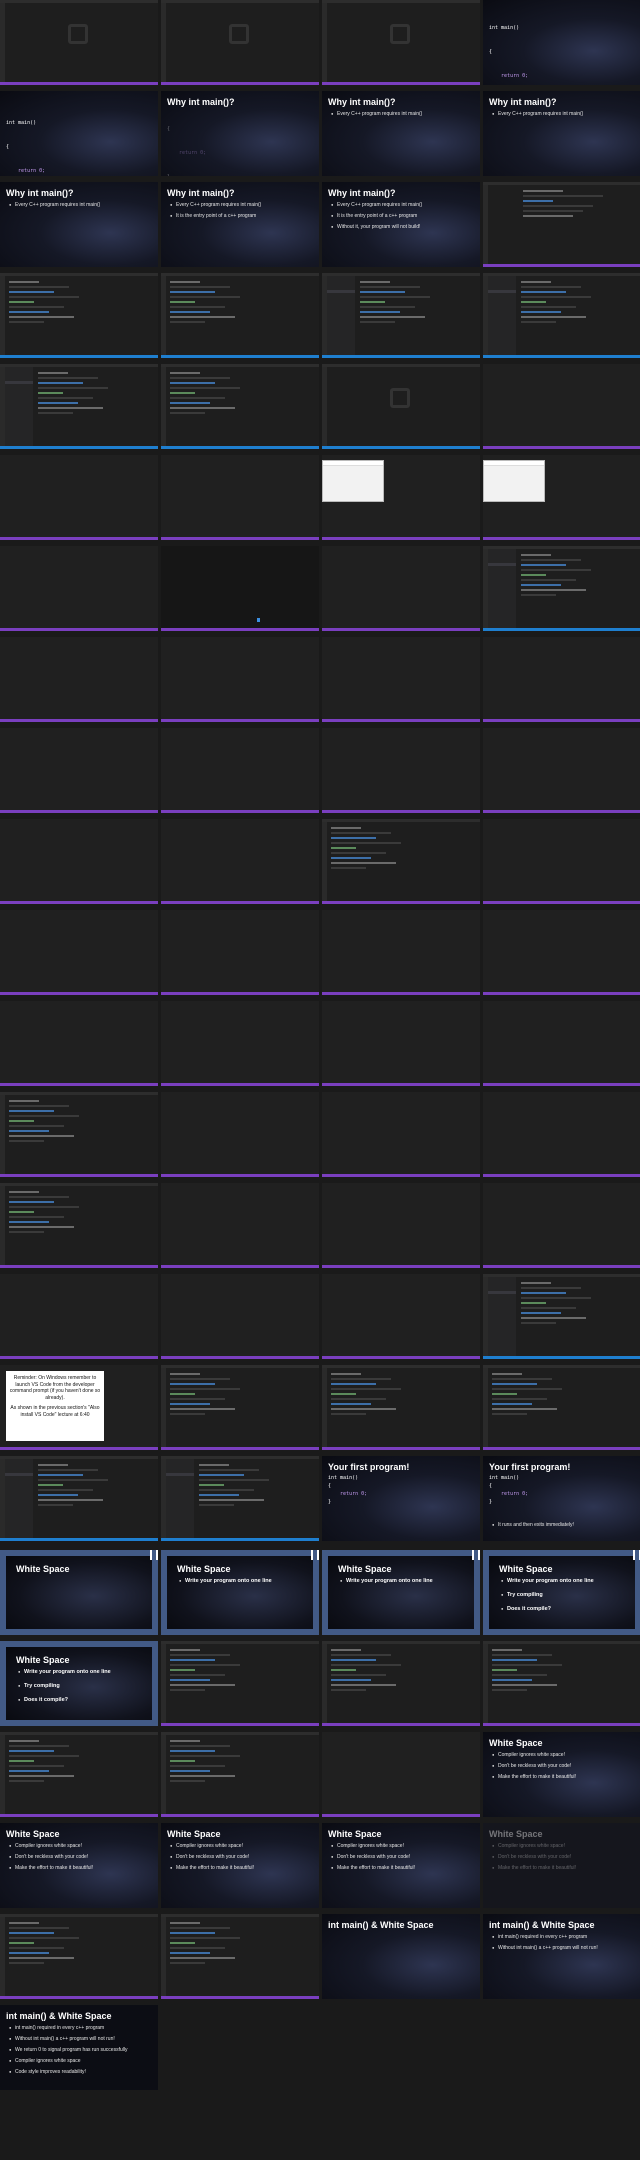 The height and width of the screenshot is (2160, 640). What do you see at coordinates (79, 1592) in the screenshot?
I see `frame-slide-white-space: White Space` at bounding box center [79, 1592].